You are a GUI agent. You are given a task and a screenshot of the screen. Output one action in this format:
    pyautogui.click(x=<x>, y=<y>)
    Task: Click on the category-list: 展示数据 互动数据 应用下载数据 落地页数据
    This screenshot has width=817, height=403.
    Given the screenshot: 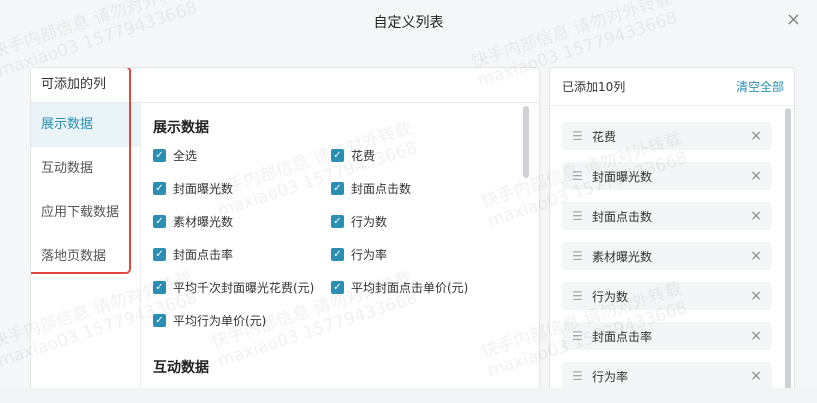 What is the action you would take?
    pyautogui.click(x=86, y=245)
    